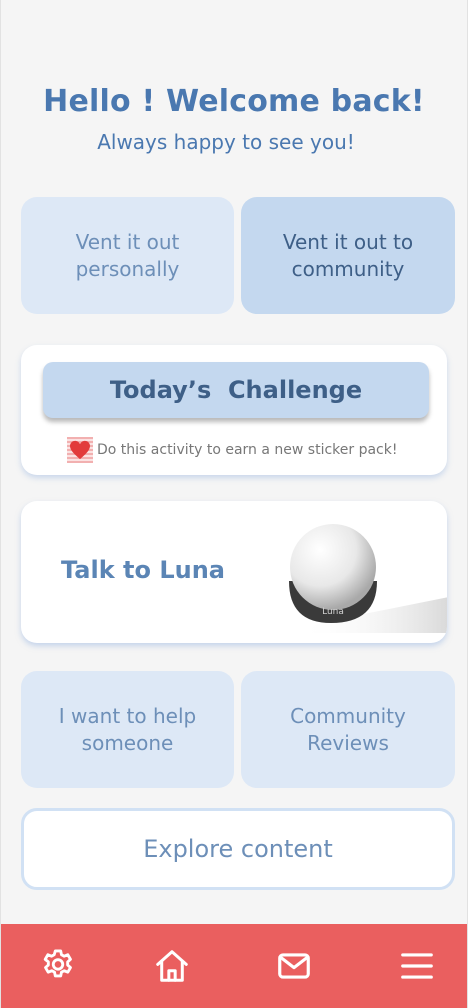  Describe the element at coordinates (80, 450) in the screenshot. I see `heart-sticker-icon` at that location.